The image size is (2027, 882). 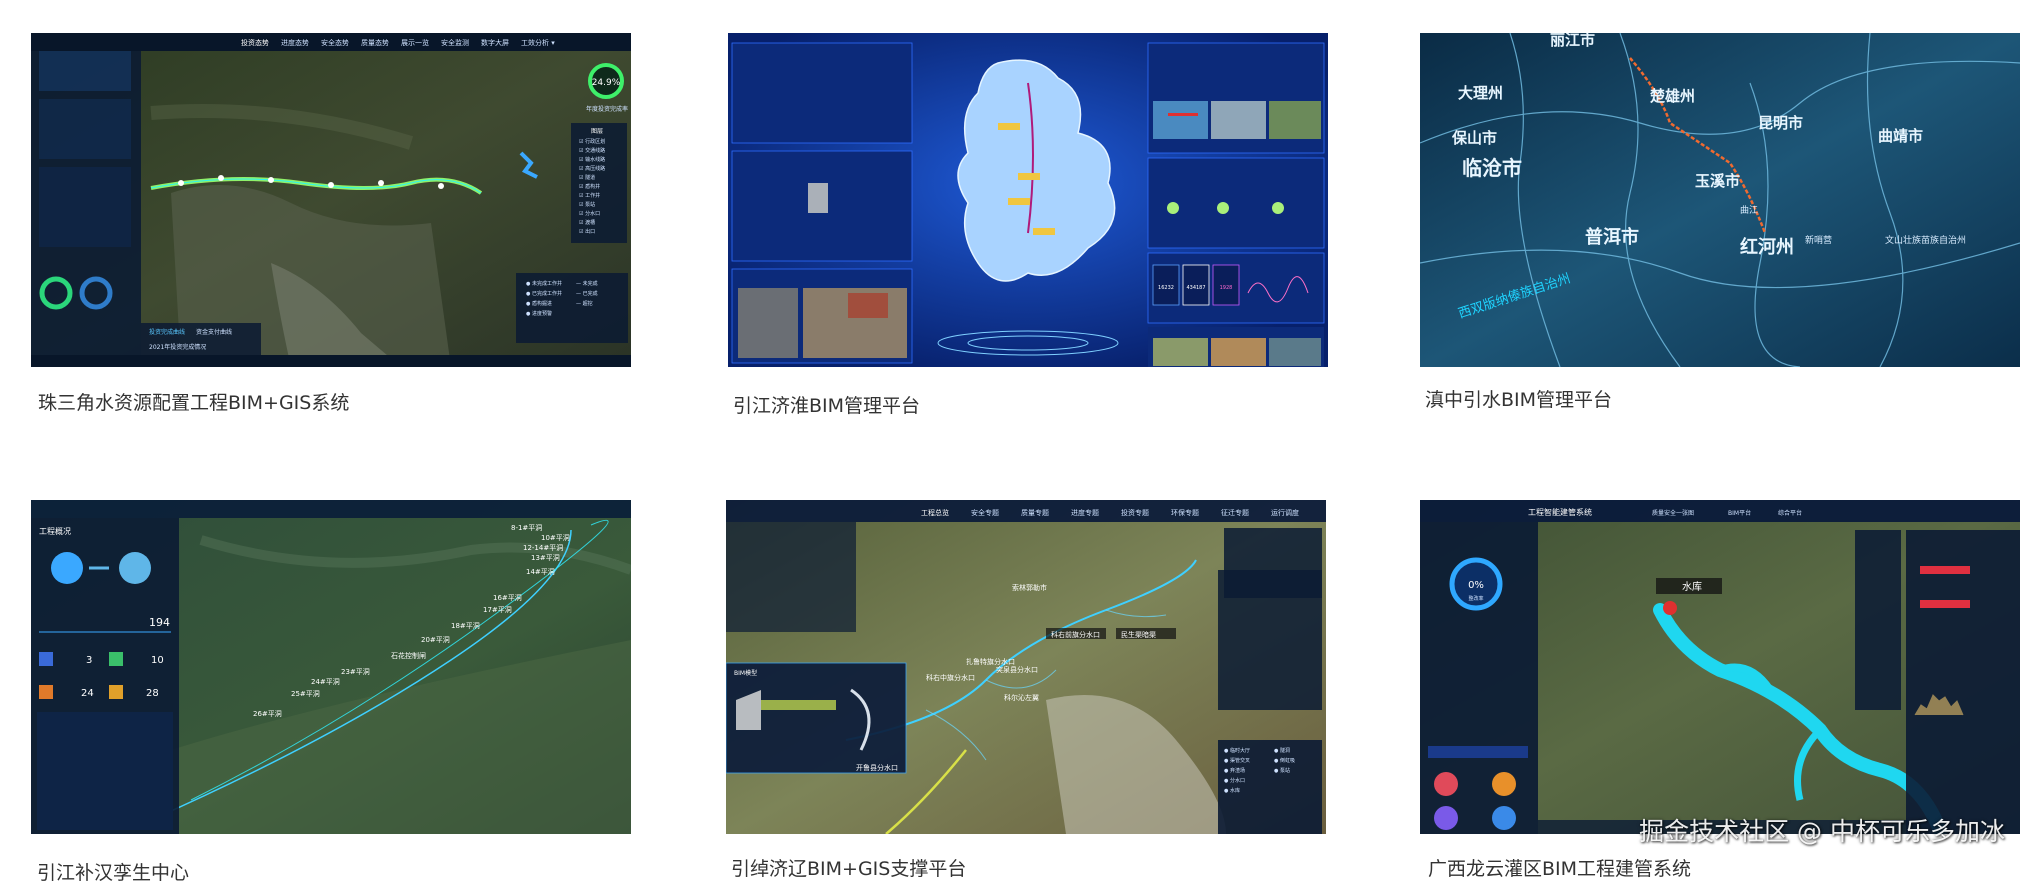 What do you see at coordinates (1284, 760) in the screenshot?
I see `svg-text: ● 倒虹吸` at bounding box center [1284, 760].